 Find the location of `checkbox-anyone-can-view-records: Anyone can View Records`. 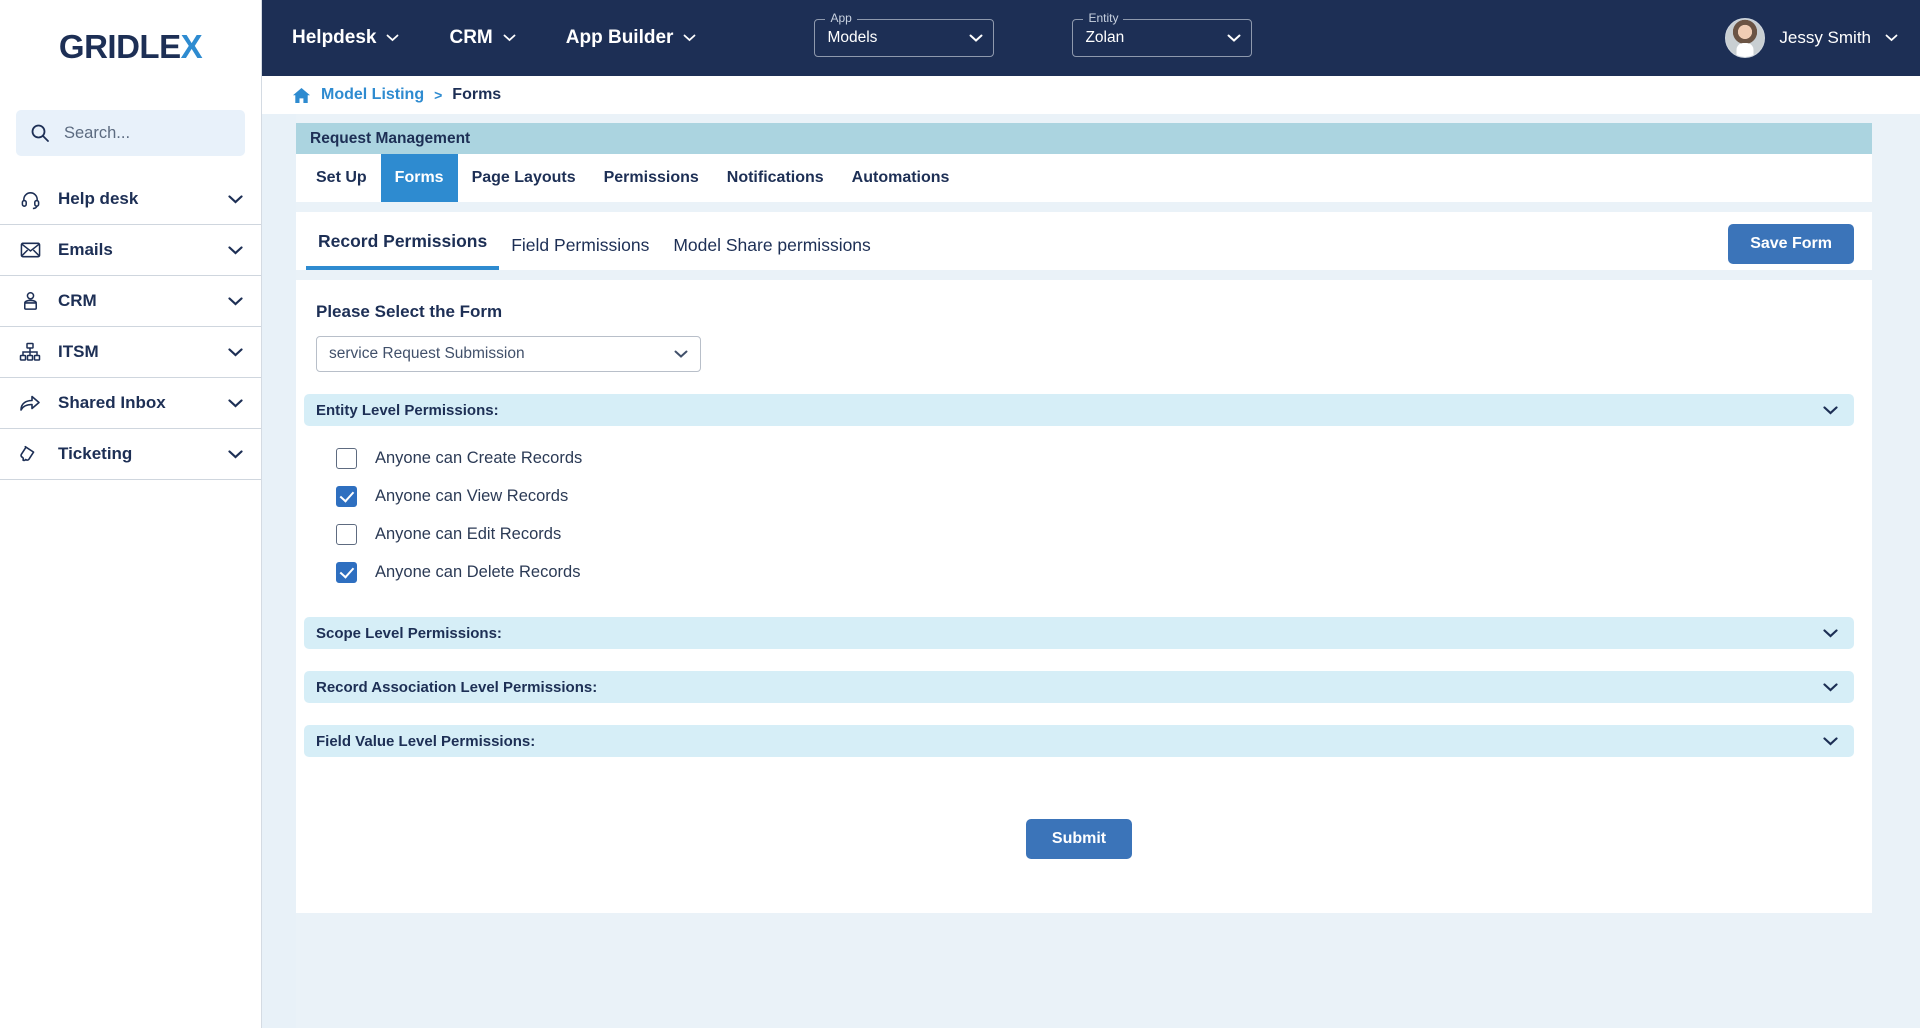

checkbox-anyone-can-view-records: Anyone can View Records is located at coordinates (1095, 496).